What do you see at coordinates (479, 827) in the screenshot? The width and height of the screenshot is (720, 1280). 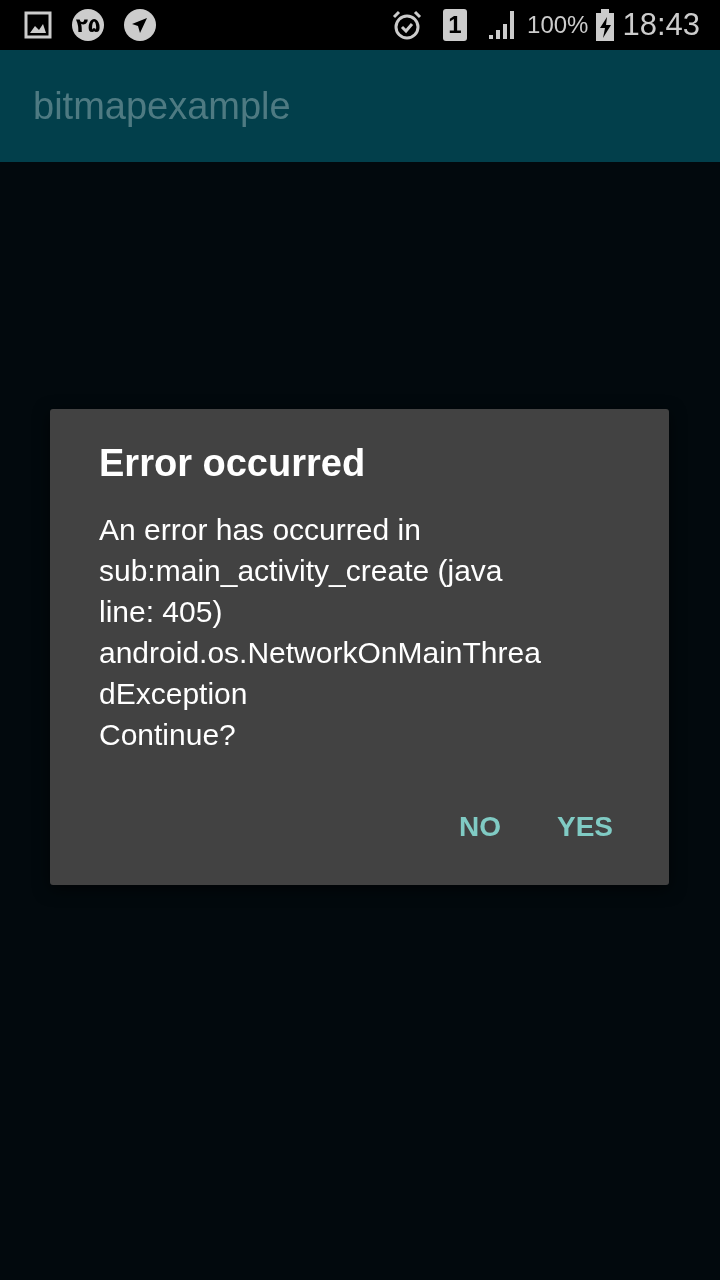 I see `dialog-button: NO` at bounding box center [479, 827].